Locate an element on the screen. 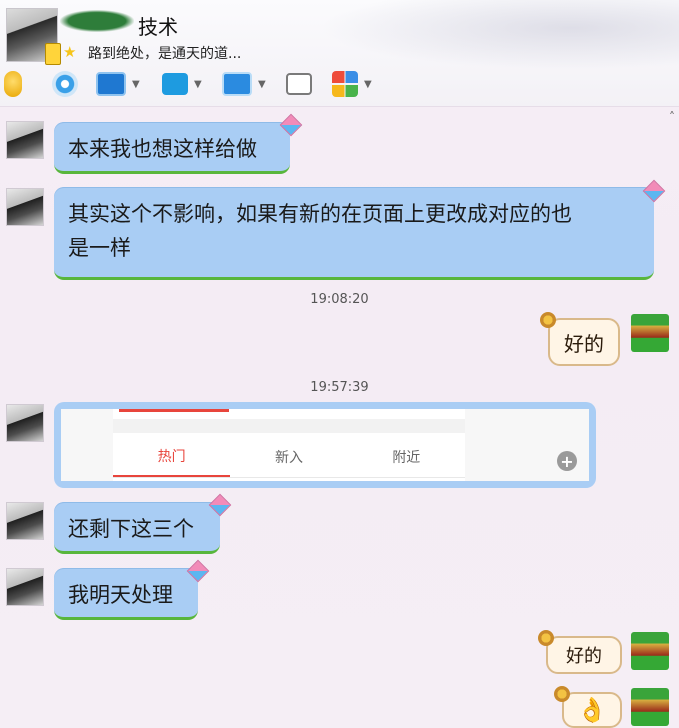 Image resolution: width=679 pixels, height=728 pixels. new-message-icon is located at coordinates (299, 84).